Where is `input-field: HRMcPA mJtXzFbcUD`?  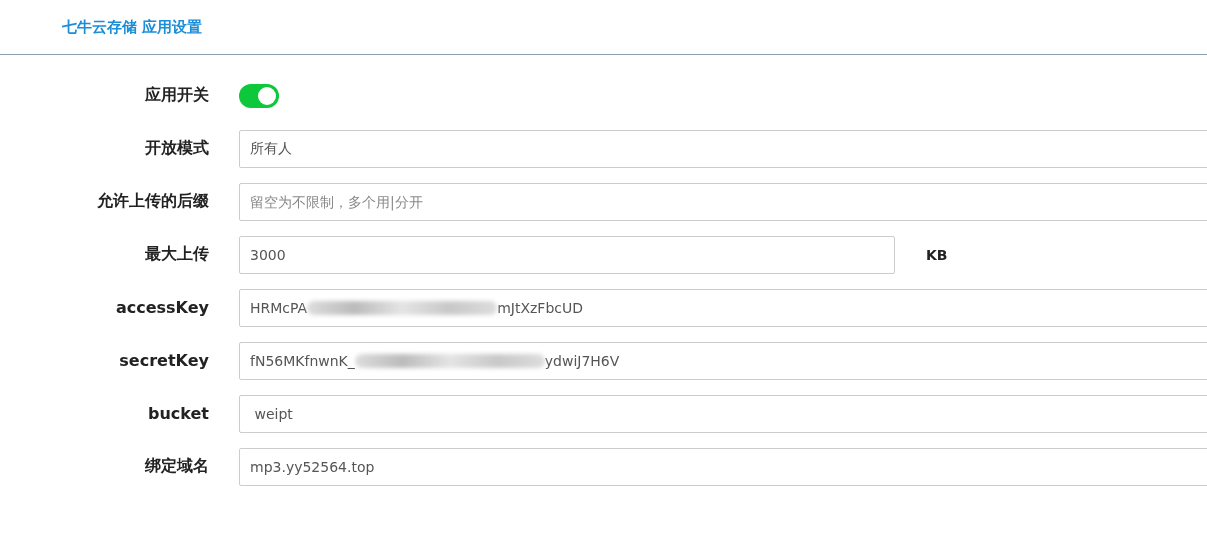 input-field: HRMcPA mJtXzFbcUD is located at coordinates (723, 307).